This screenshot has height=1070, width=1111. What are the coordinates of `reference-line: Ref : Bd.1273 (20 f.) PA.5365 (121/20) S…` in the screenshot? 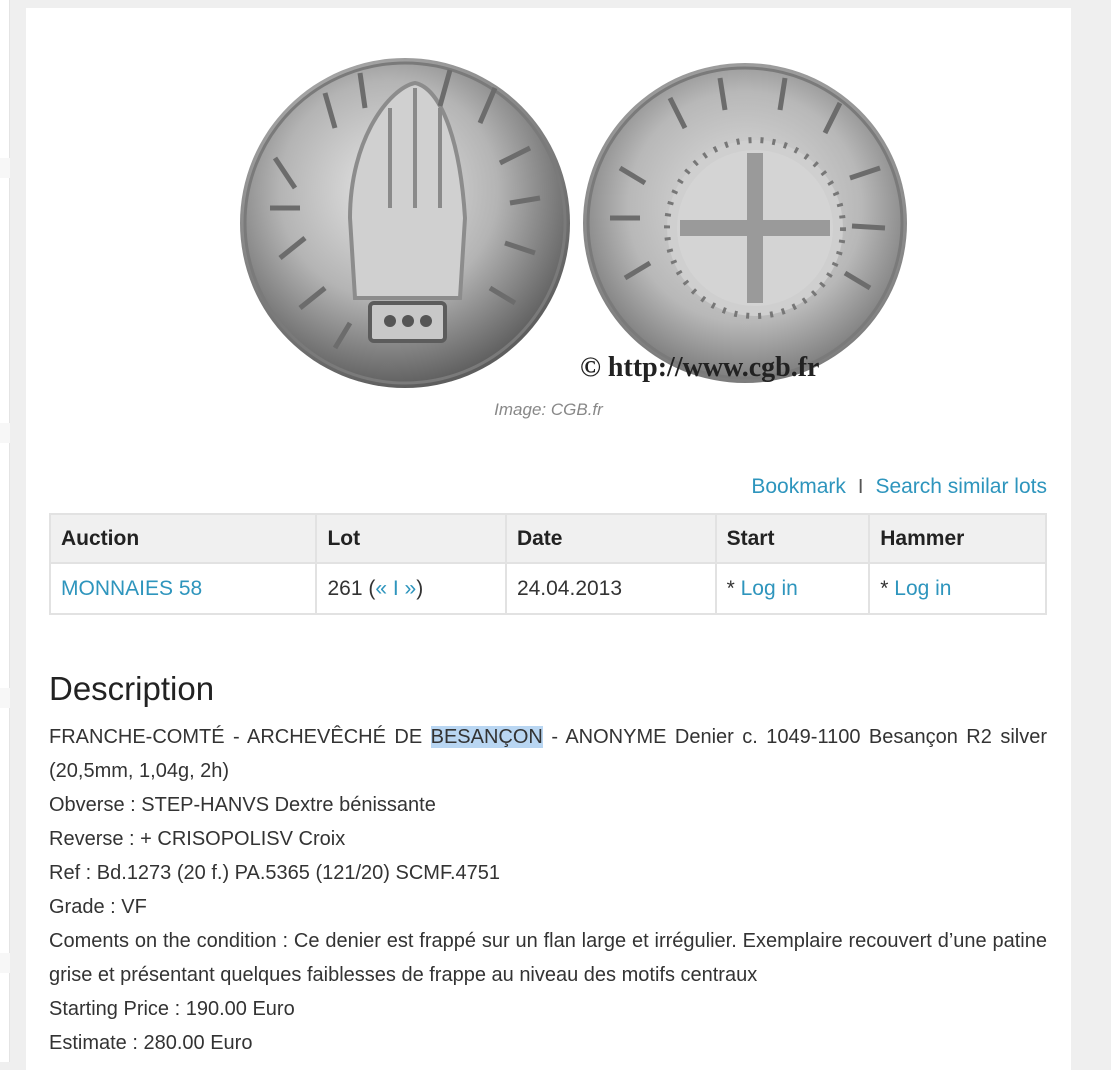 It's located at (274, 873).